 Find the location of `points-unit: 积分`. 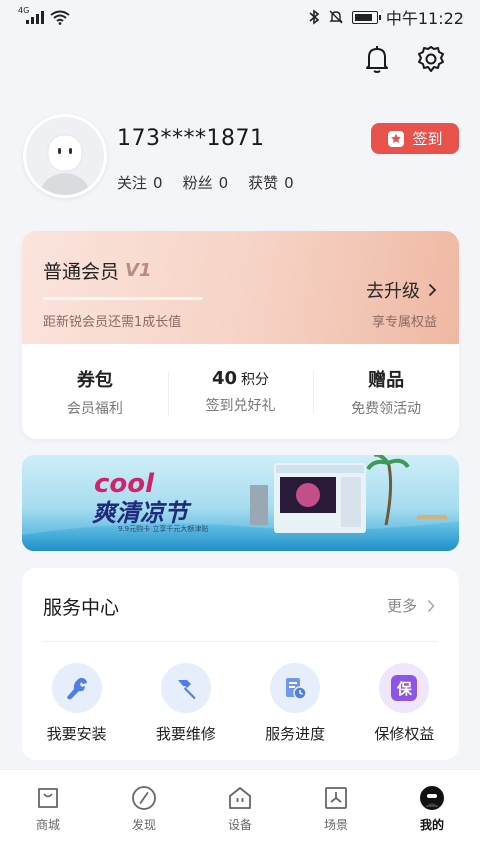

points-unit: 积分 is located at coordinates (255, 380).